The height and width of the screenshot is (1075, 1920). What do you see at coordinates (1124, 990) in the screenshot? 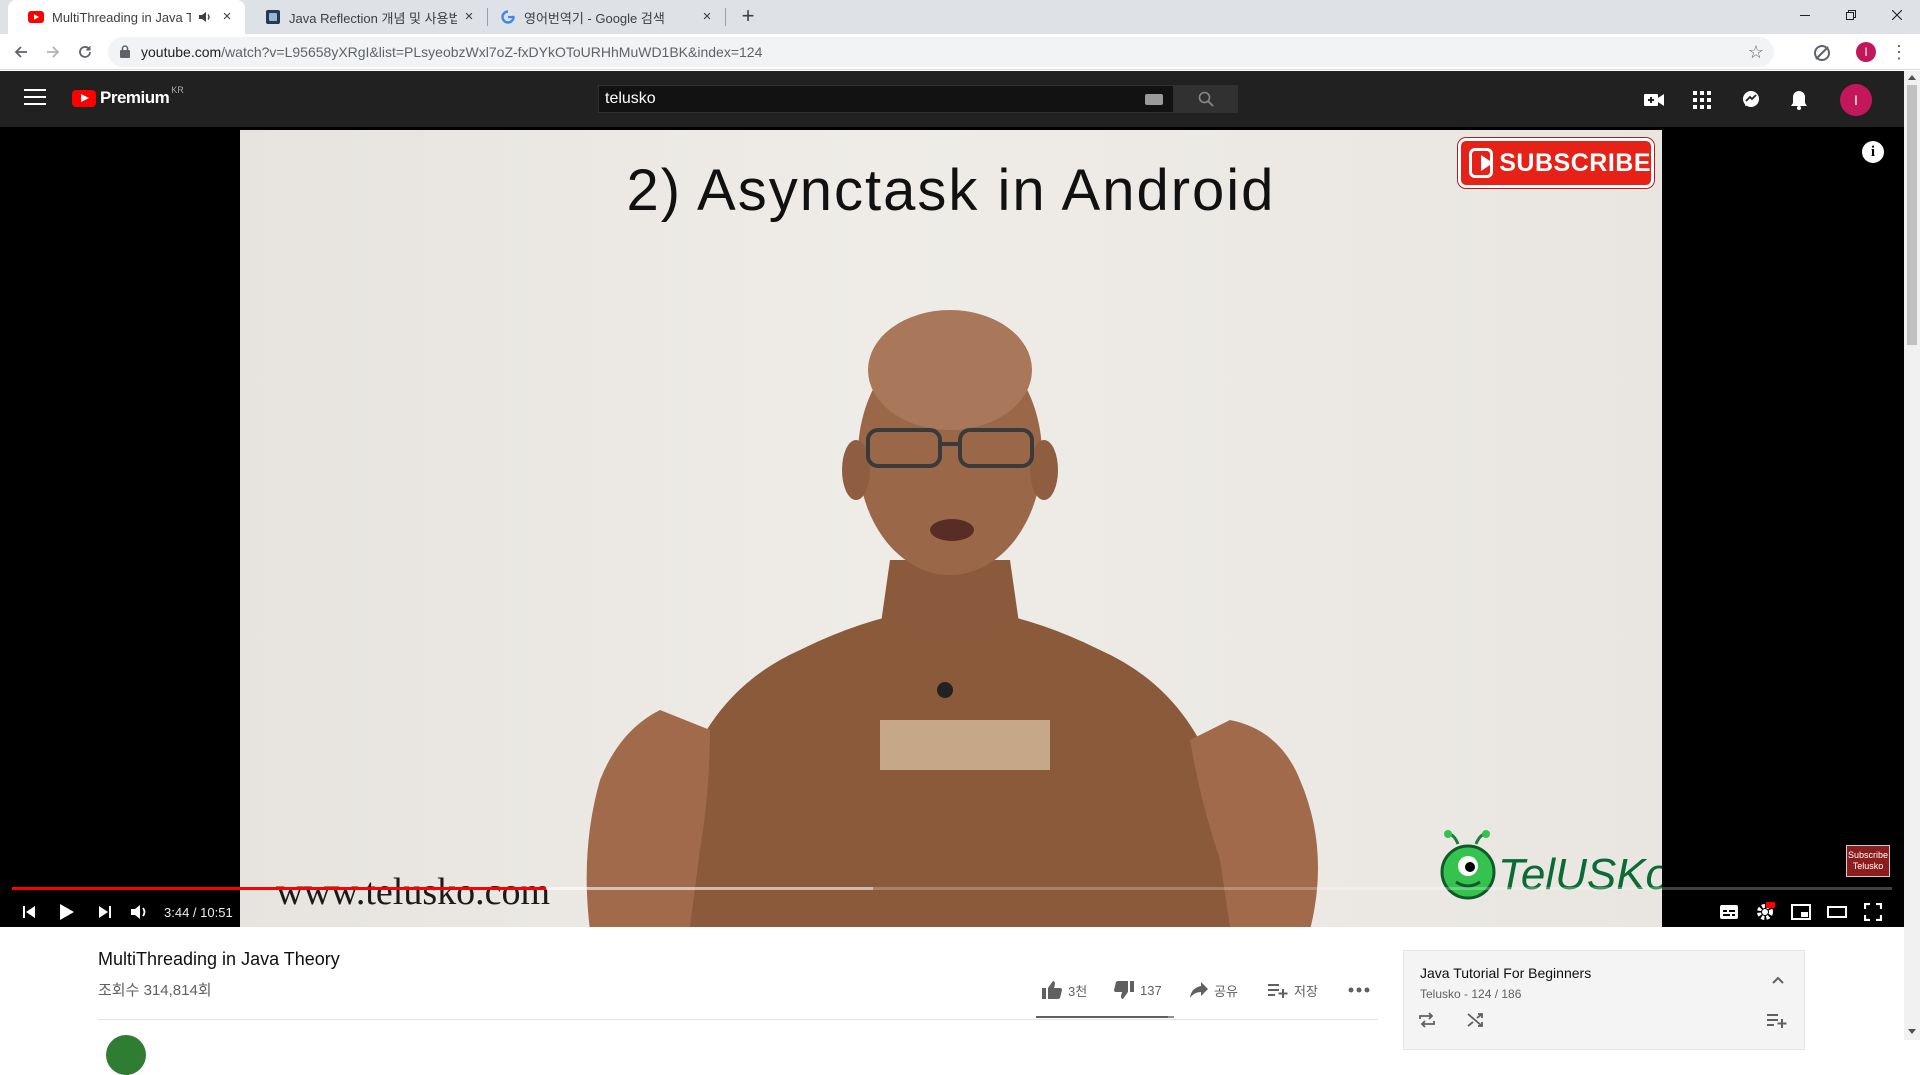
I see `thumbs-down-icon` at bounding box center [1124, 990].